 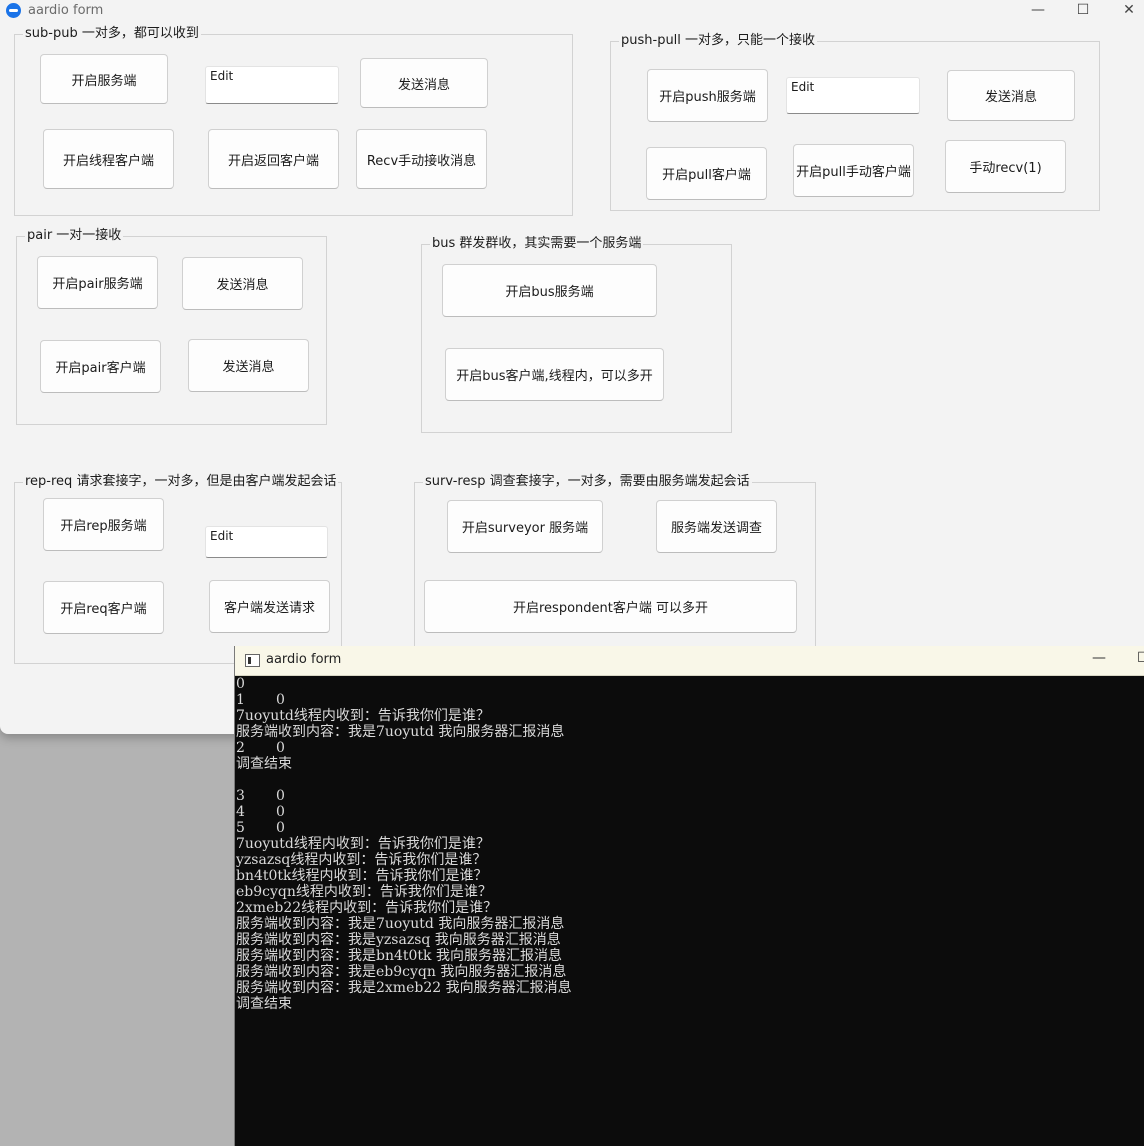 I want to click on group-repreq-label: rep-req 请求套接字，一对多，但是由客户端发起会话, so click(x=181, y=482).